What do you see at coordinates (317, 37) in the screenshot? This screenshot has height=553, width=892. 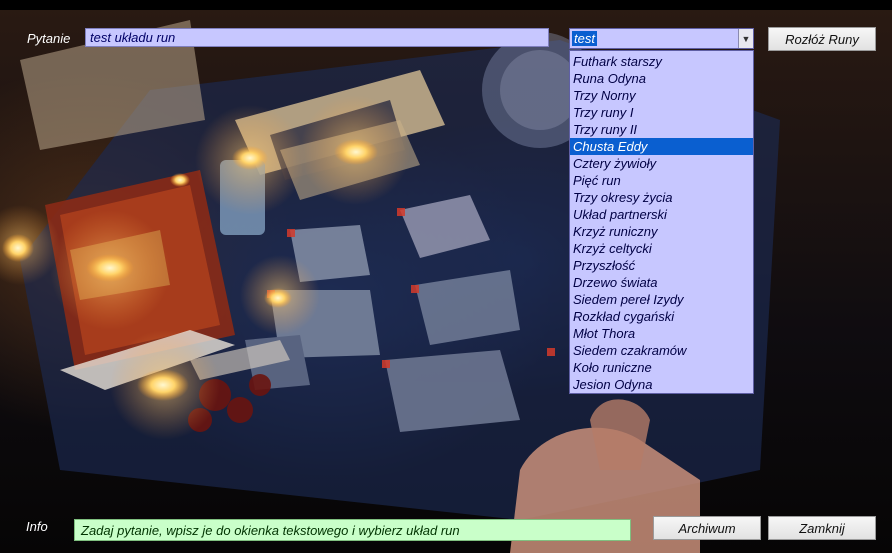 I see `question-input` at bounding box center [317, 37].